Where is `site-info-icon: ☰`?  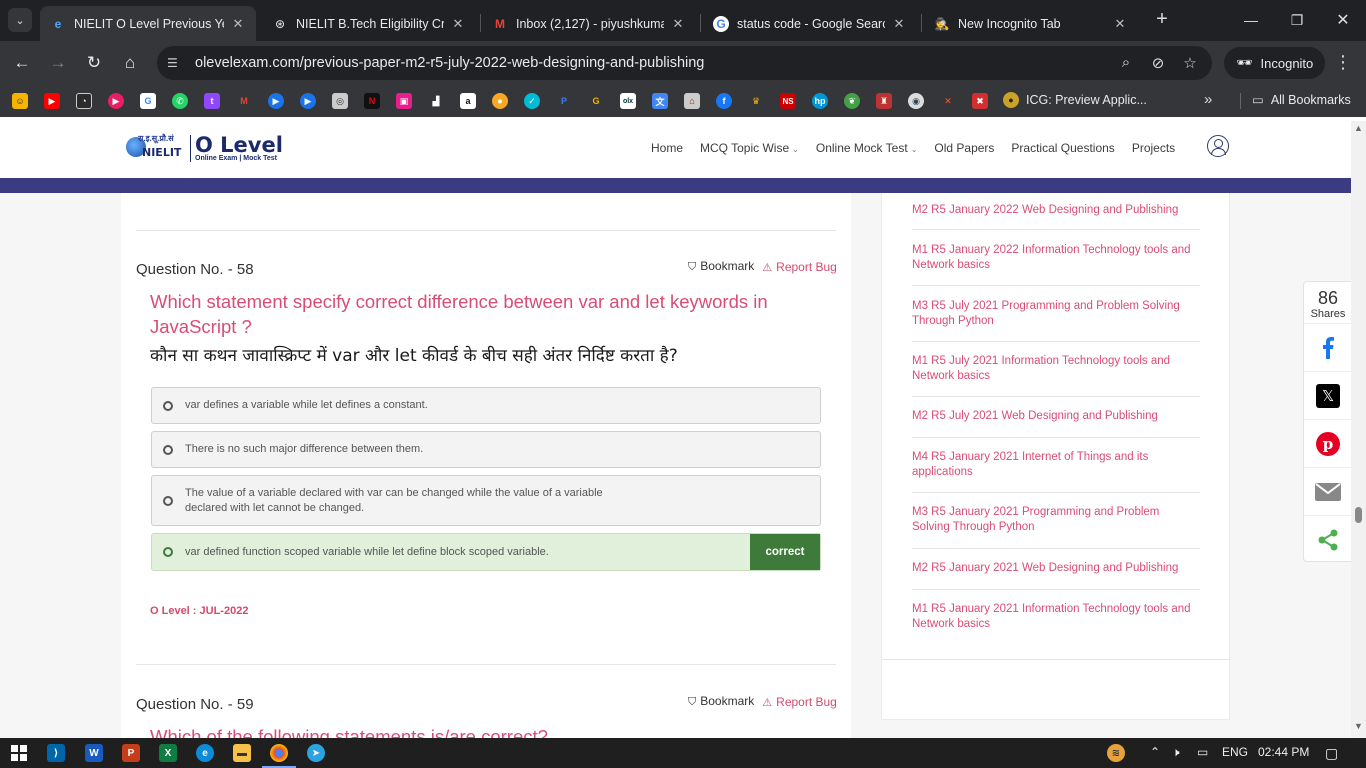 site-info-icon: ☰ is located at coordinates (176, 63).